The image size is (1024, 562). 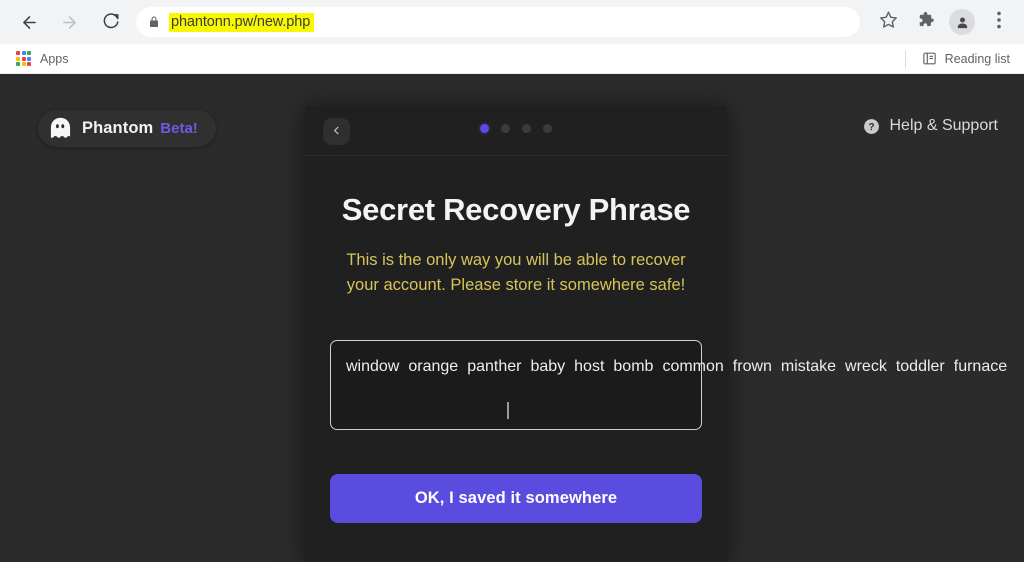 I want to click on profile-avatar-icon, so click(x=962, y=22).